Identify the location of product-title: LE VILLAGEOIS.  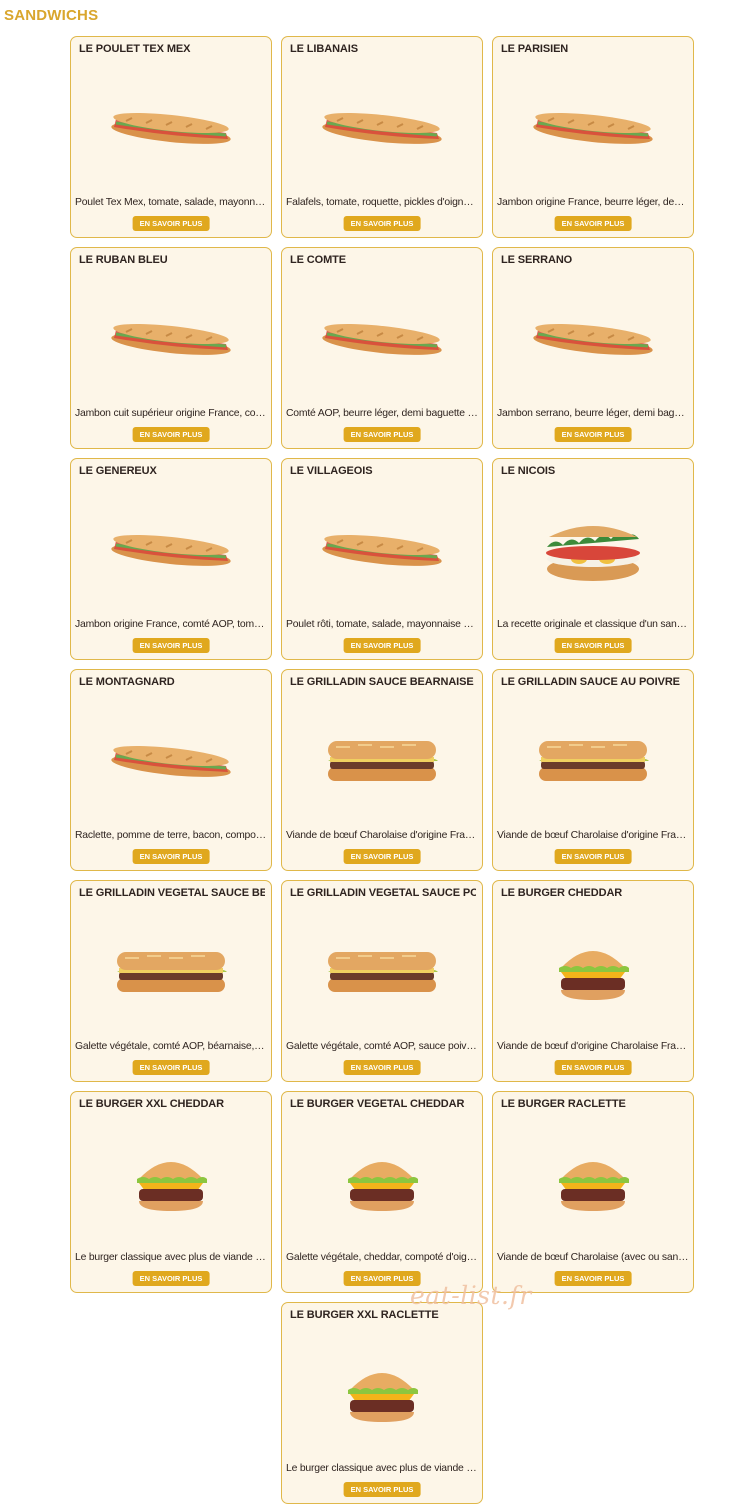
(331, 471).